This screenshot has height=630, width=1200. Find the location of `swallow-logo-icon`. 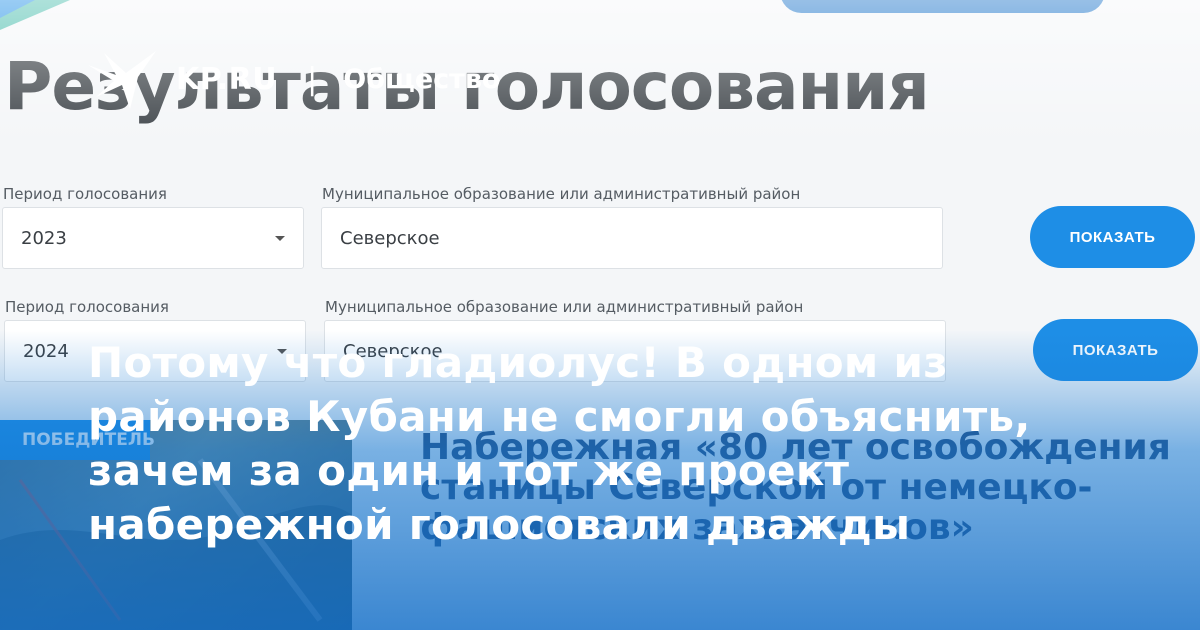

swallow-logo-icon is located at coordinates (122, 80).